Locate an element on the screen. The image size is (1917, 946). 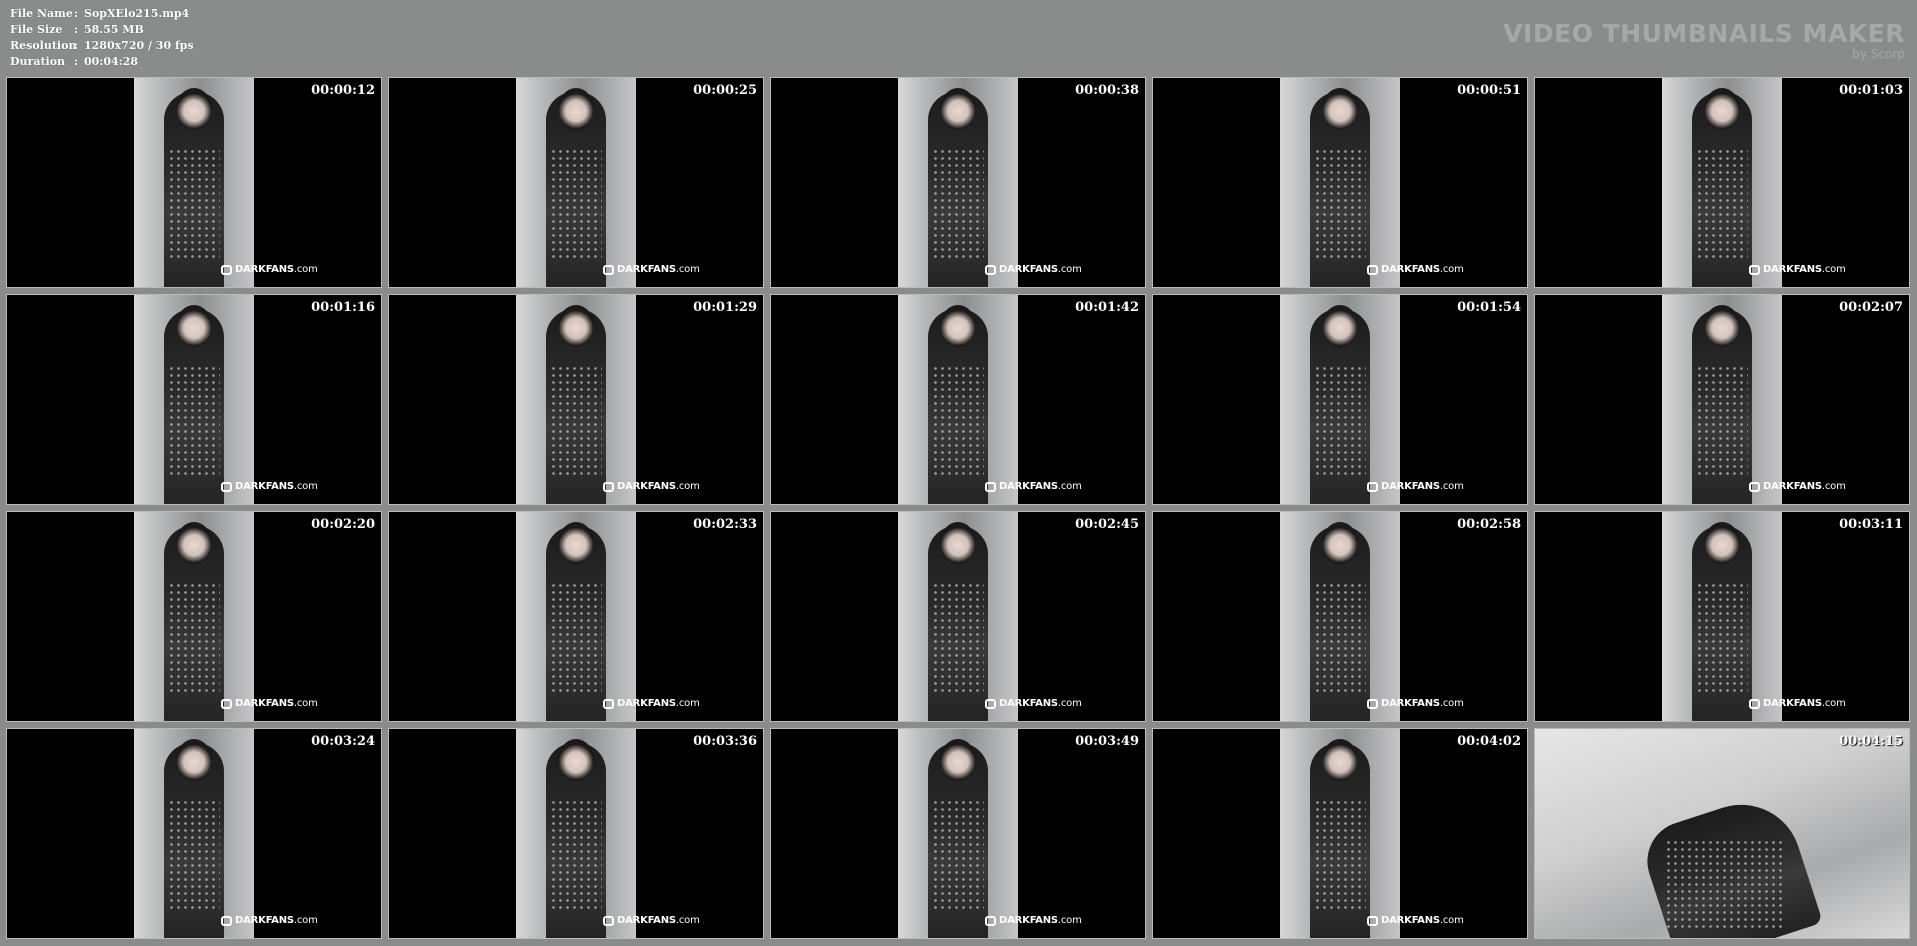
file-info-row: Resolution : 1280x720 / 30 fps is located at coordinates (102, 46).